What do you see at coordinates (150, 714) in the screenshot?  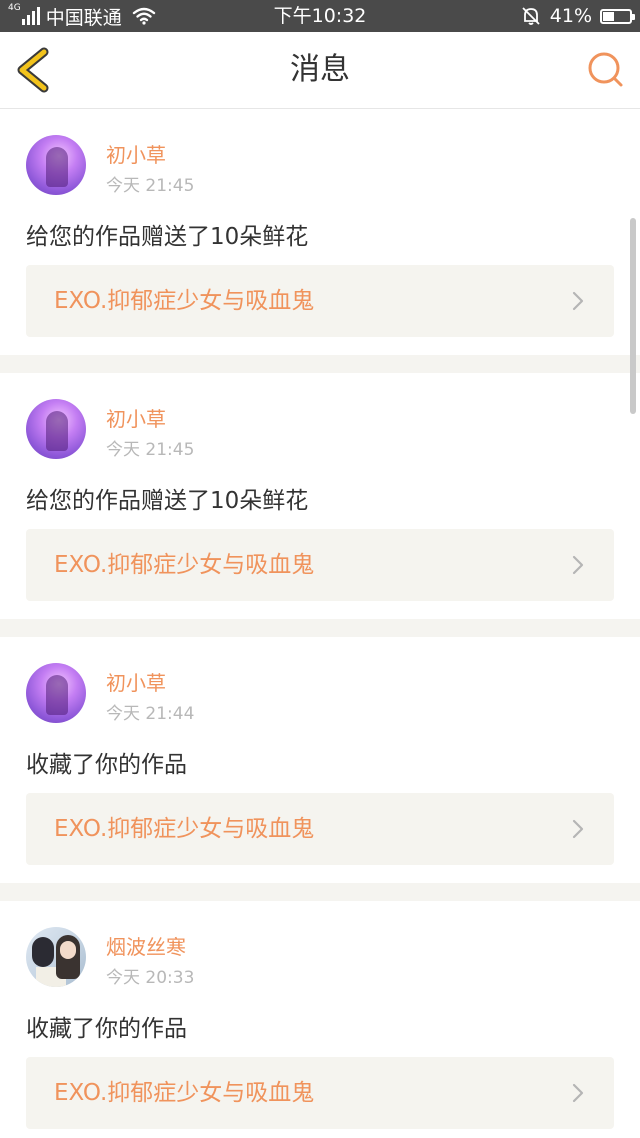 I see `message-time: 今天 21:44` at bounding box center [150, 714].